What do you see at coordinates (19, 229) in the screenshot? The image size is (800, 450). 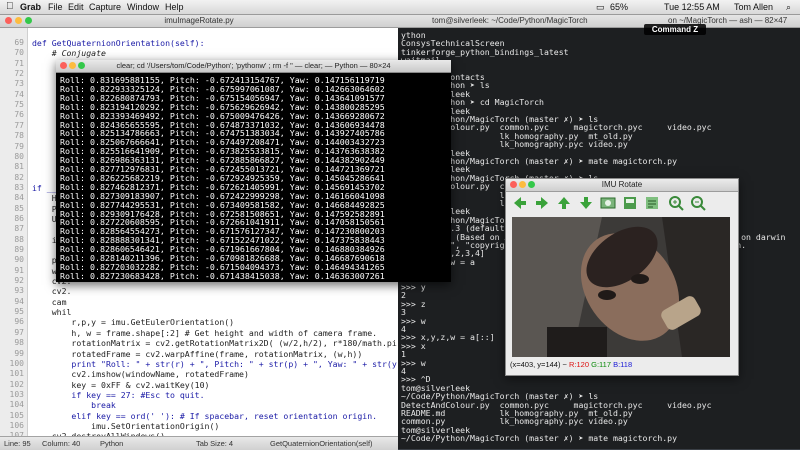 I see `line-number: 87` at bounding box center [19, 229].